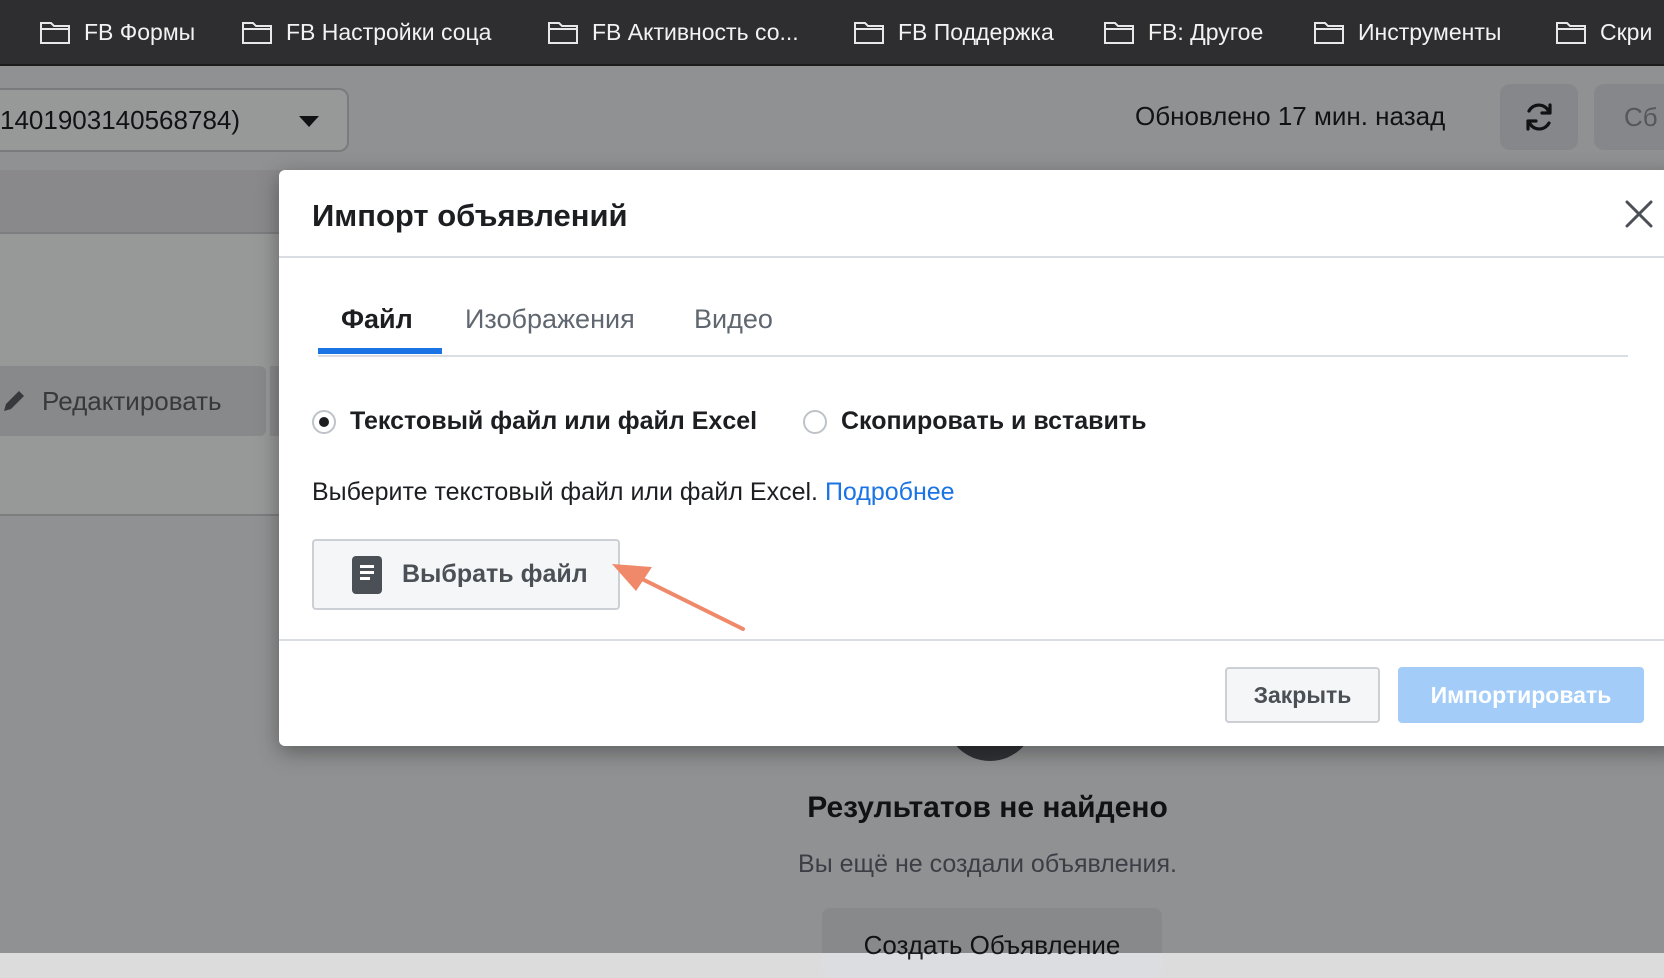 The image size is (1664, 978). Describe the element at coordinates (1302, 695) in the screenshot. I see `close-button: Закрыть` at that location.